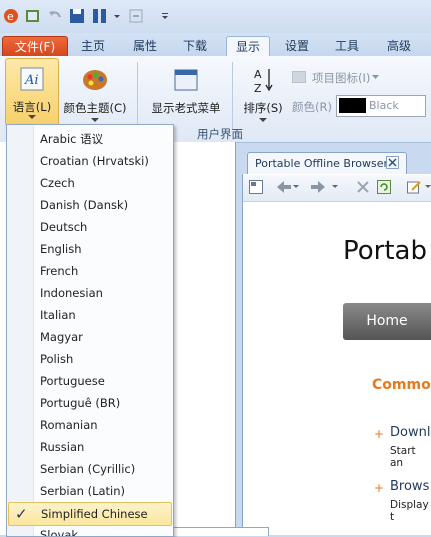 This screenshot has height=537, width=431. I want to click on palette-icon, so click(95, 80).